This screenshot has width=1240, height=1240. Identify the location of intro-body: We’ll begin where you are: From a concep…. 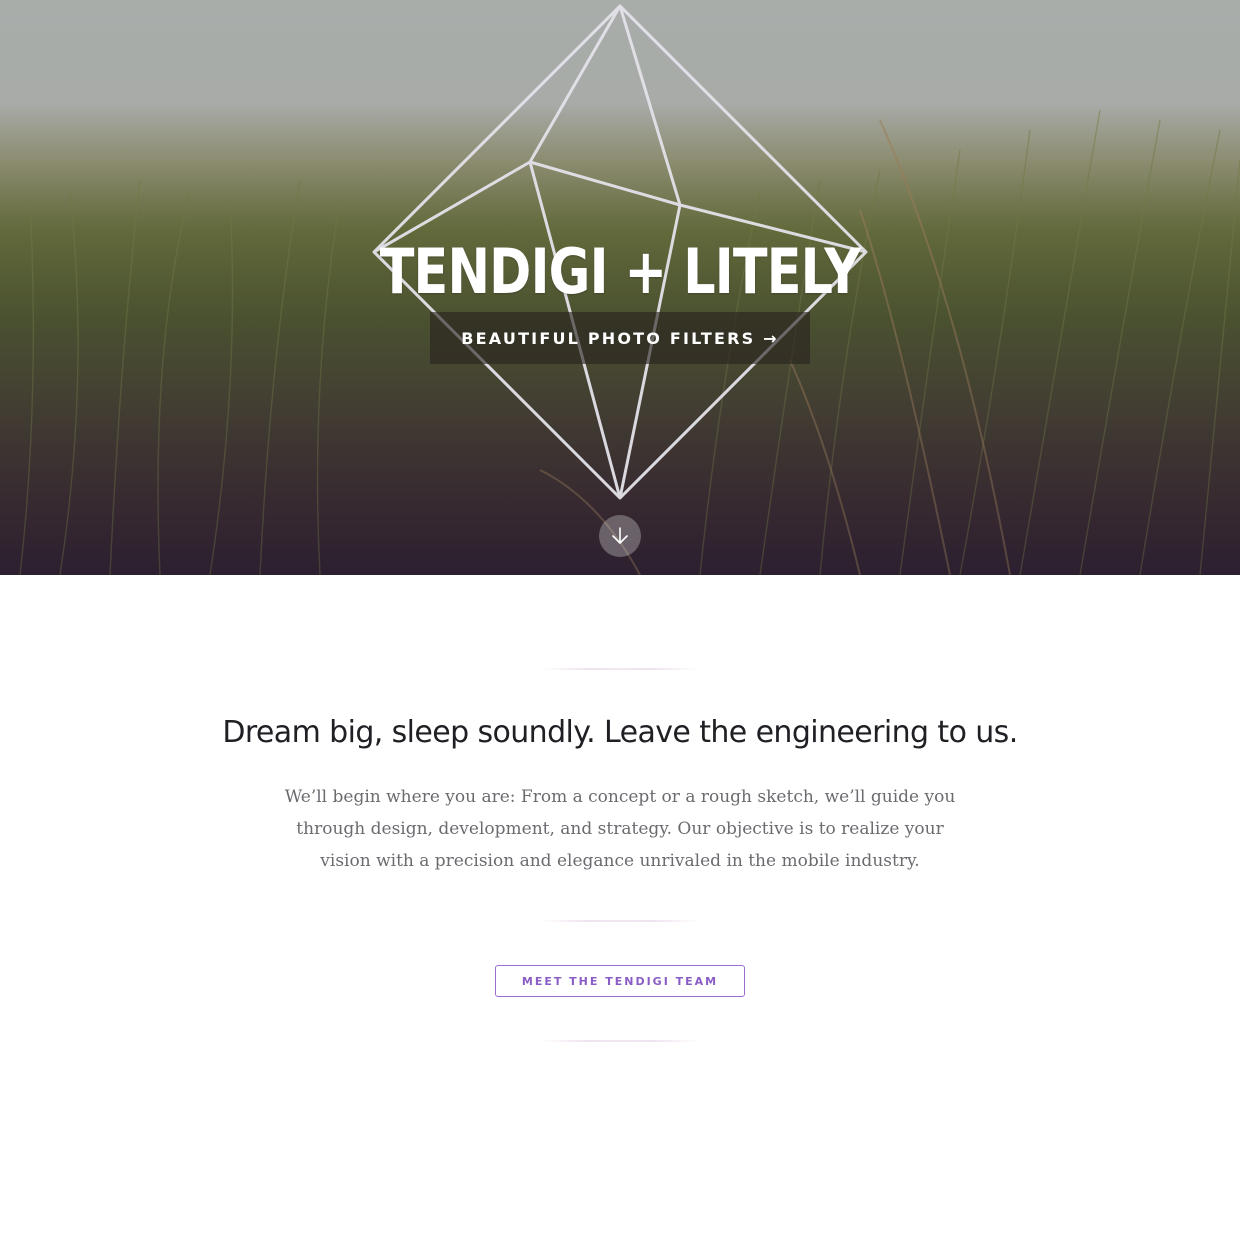
(620, 829).